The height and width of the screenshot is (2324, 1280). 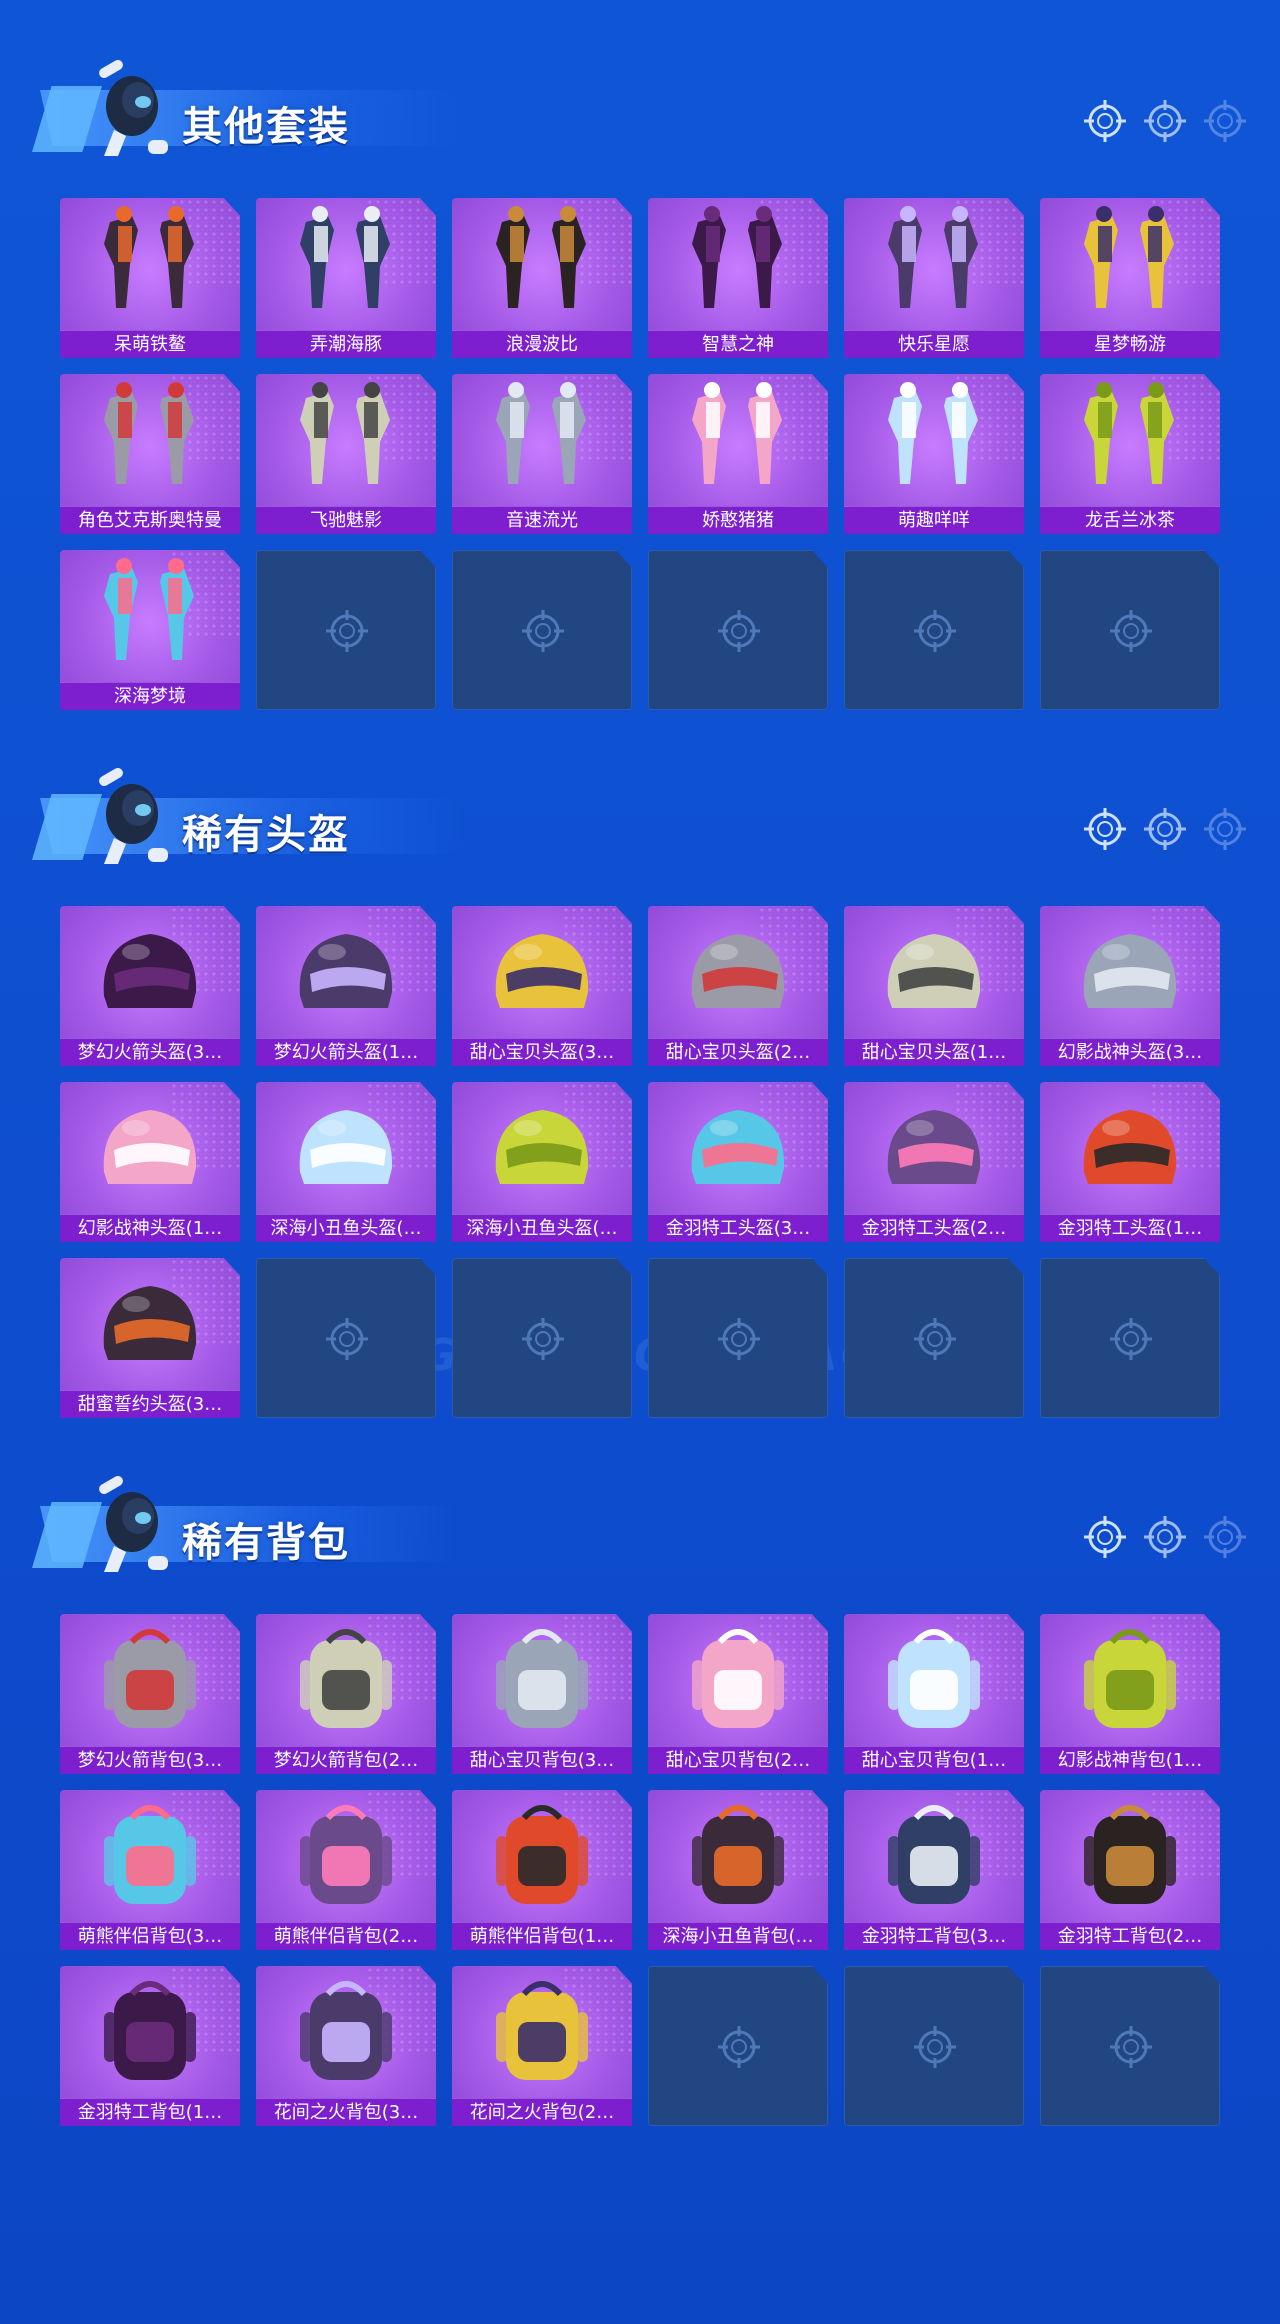 I want to click on item-label: 角色艾克斯奥特曼, so click(x=150, y=520).